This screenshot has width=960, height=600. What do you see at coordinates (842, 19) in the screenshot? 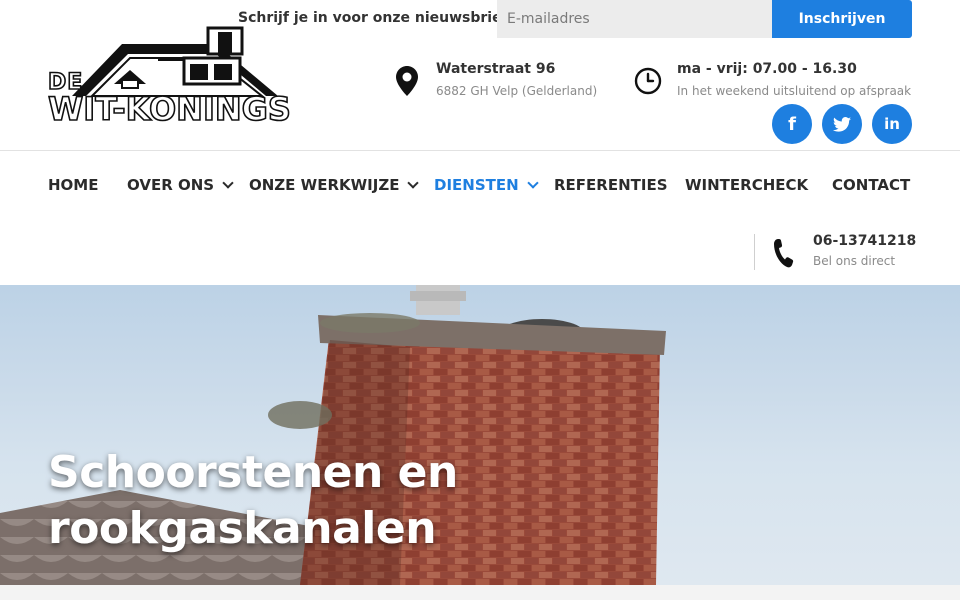
I see `subscribe-button: Inschrijven` at bounding box center [842, 19].